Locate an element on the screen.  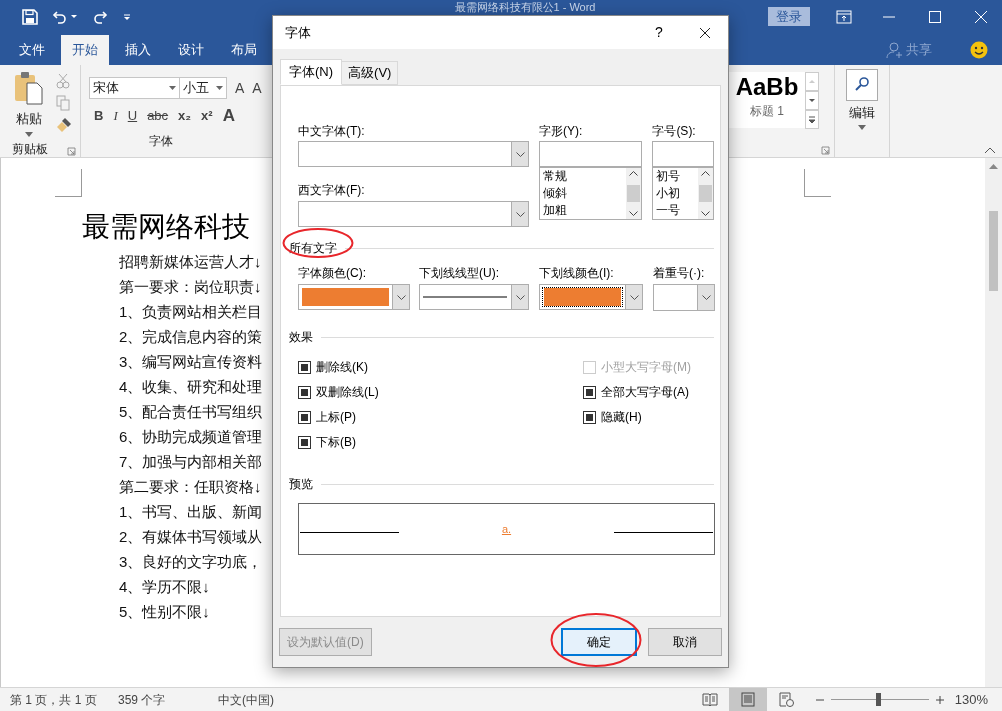
search-icon is located at coordinates (862, 85).